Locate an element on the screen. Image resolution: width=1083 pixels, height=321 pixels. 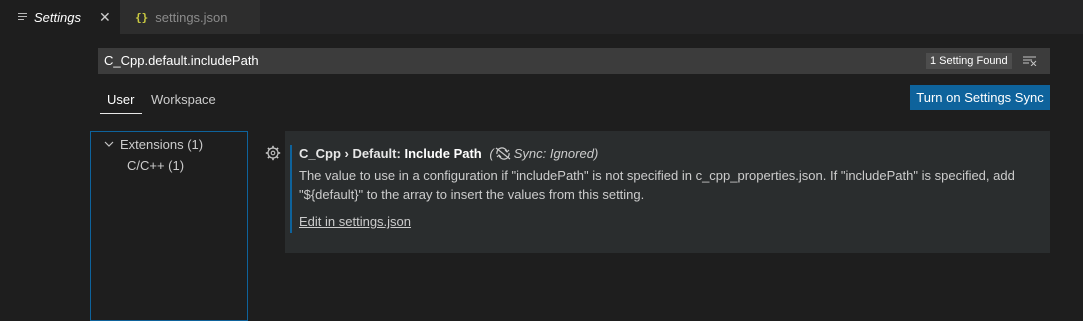
close-icon: ✕ is located at coordinates (105, 17).